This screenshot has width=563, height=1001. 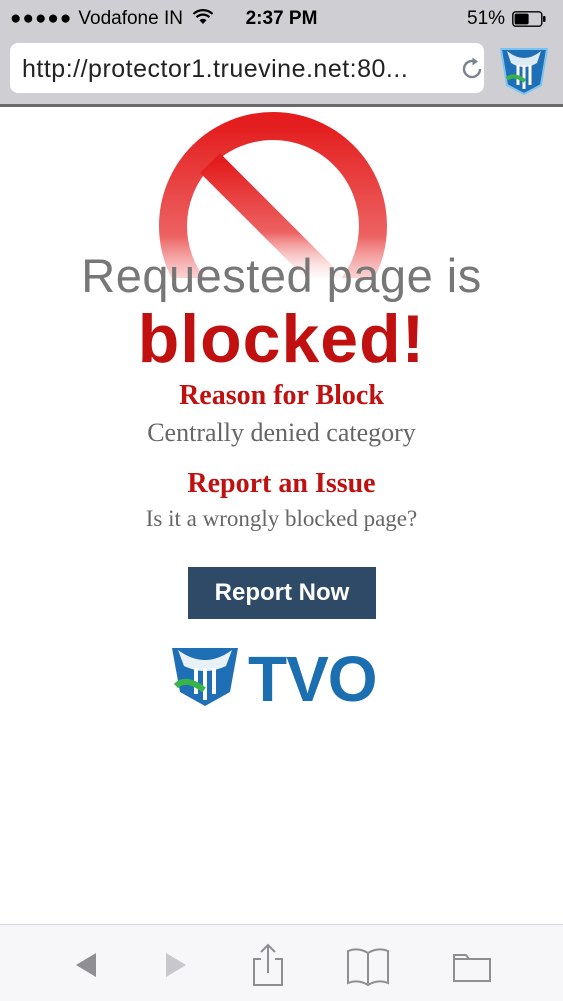 I want to click on reason-value: Centrally denied category, so click(x=281, y=432).